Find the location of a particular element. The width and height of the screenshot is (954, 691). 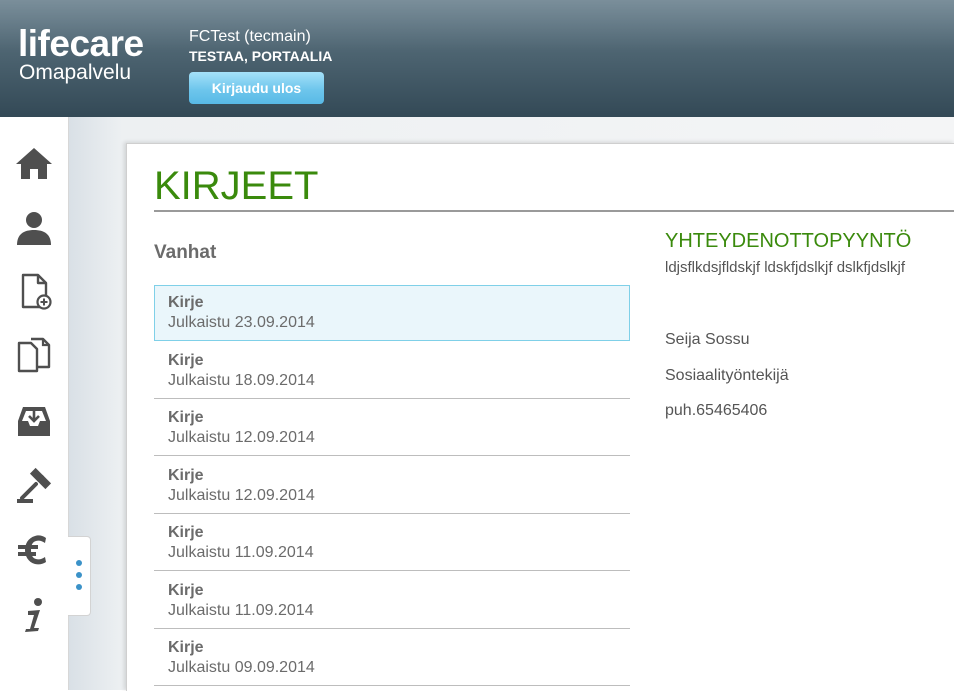

nav-profile is located at coordinates (34, 228).